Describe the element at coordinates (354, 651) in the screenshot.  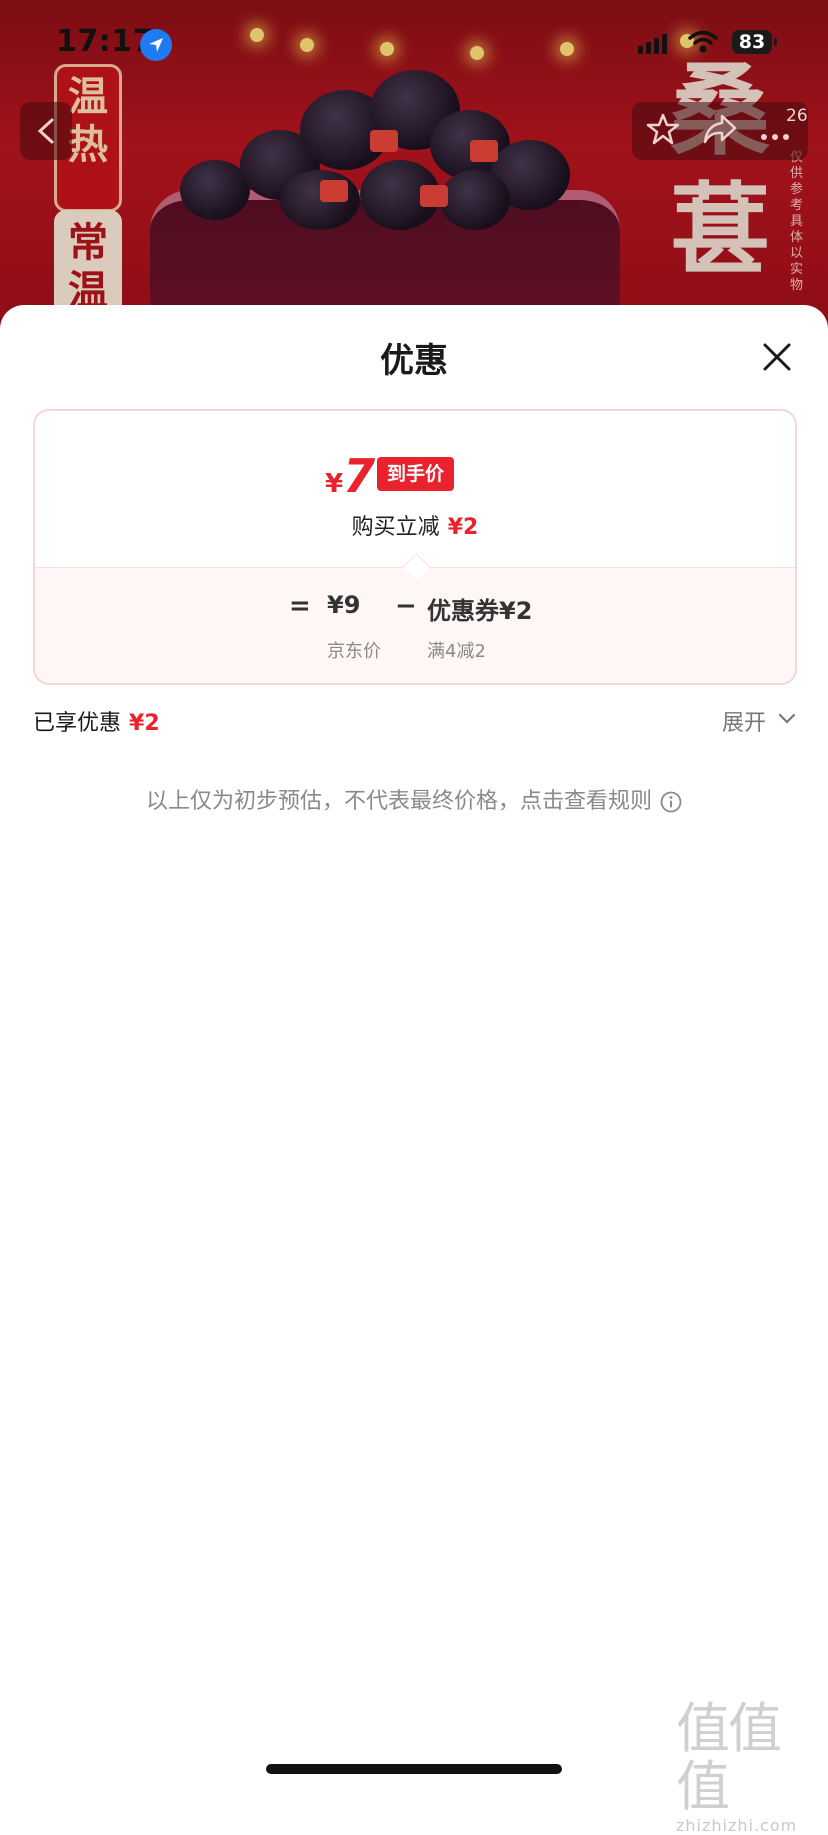
I see `jd-price-label: 京东价` at that location.